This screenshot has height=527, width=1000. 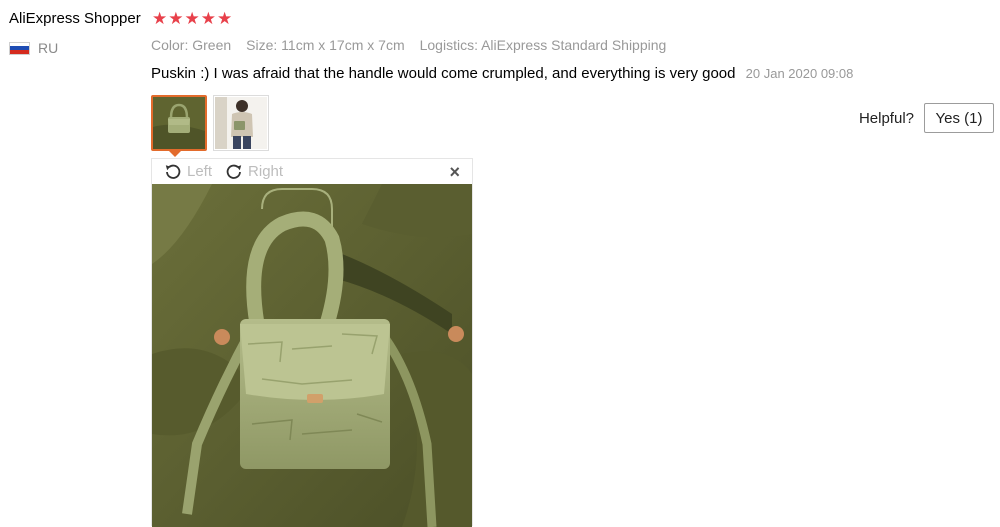 What do you see at coordinates (175, 153) in the screenshot?
I see `selected-thumbnail-indicator` at bounding box center [175, 153].